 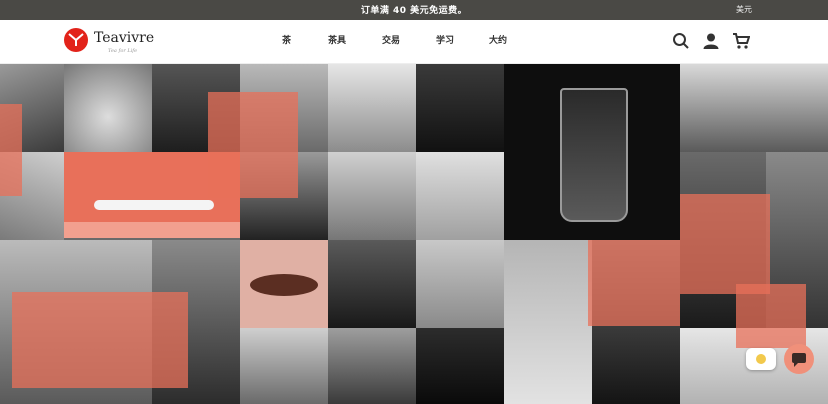 What do you see at coordinates (337, 39) in the screenshot?
I see `nav-item-teaware: 茶具` at bounding box center [337, 39].